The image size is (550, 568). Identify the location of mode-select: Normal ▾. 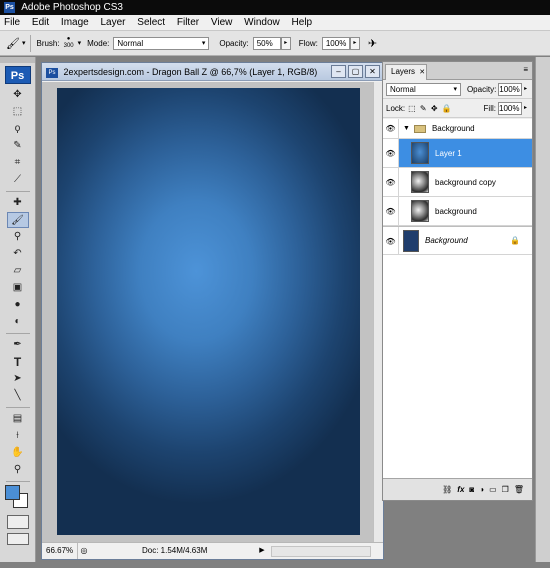
(161, 43).